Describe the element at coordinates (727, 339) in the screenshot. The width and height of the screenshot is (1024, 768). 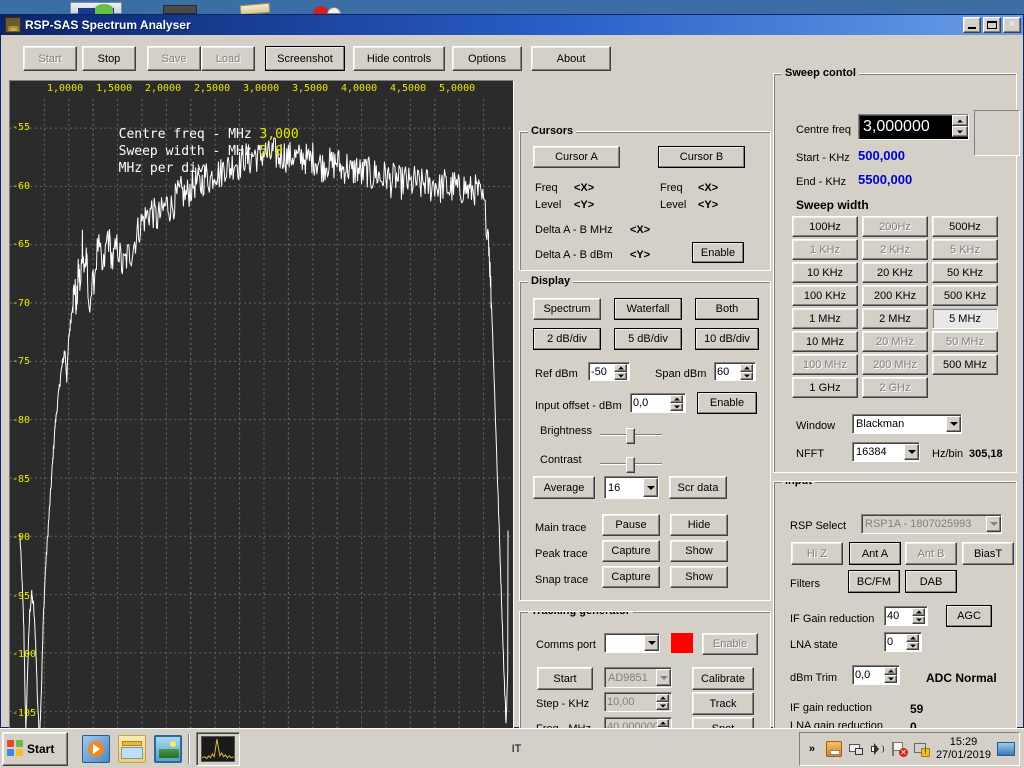
I see `display-10db-div-button: 10 dB/div` at that location.